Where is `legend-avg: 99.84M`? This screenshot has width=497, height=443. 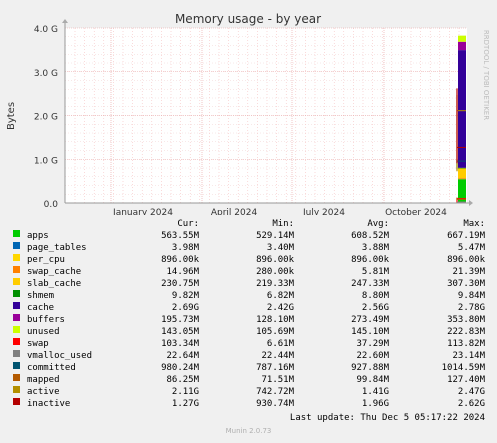 legend-avg: 99.84M is located at coordinates (372, 380).